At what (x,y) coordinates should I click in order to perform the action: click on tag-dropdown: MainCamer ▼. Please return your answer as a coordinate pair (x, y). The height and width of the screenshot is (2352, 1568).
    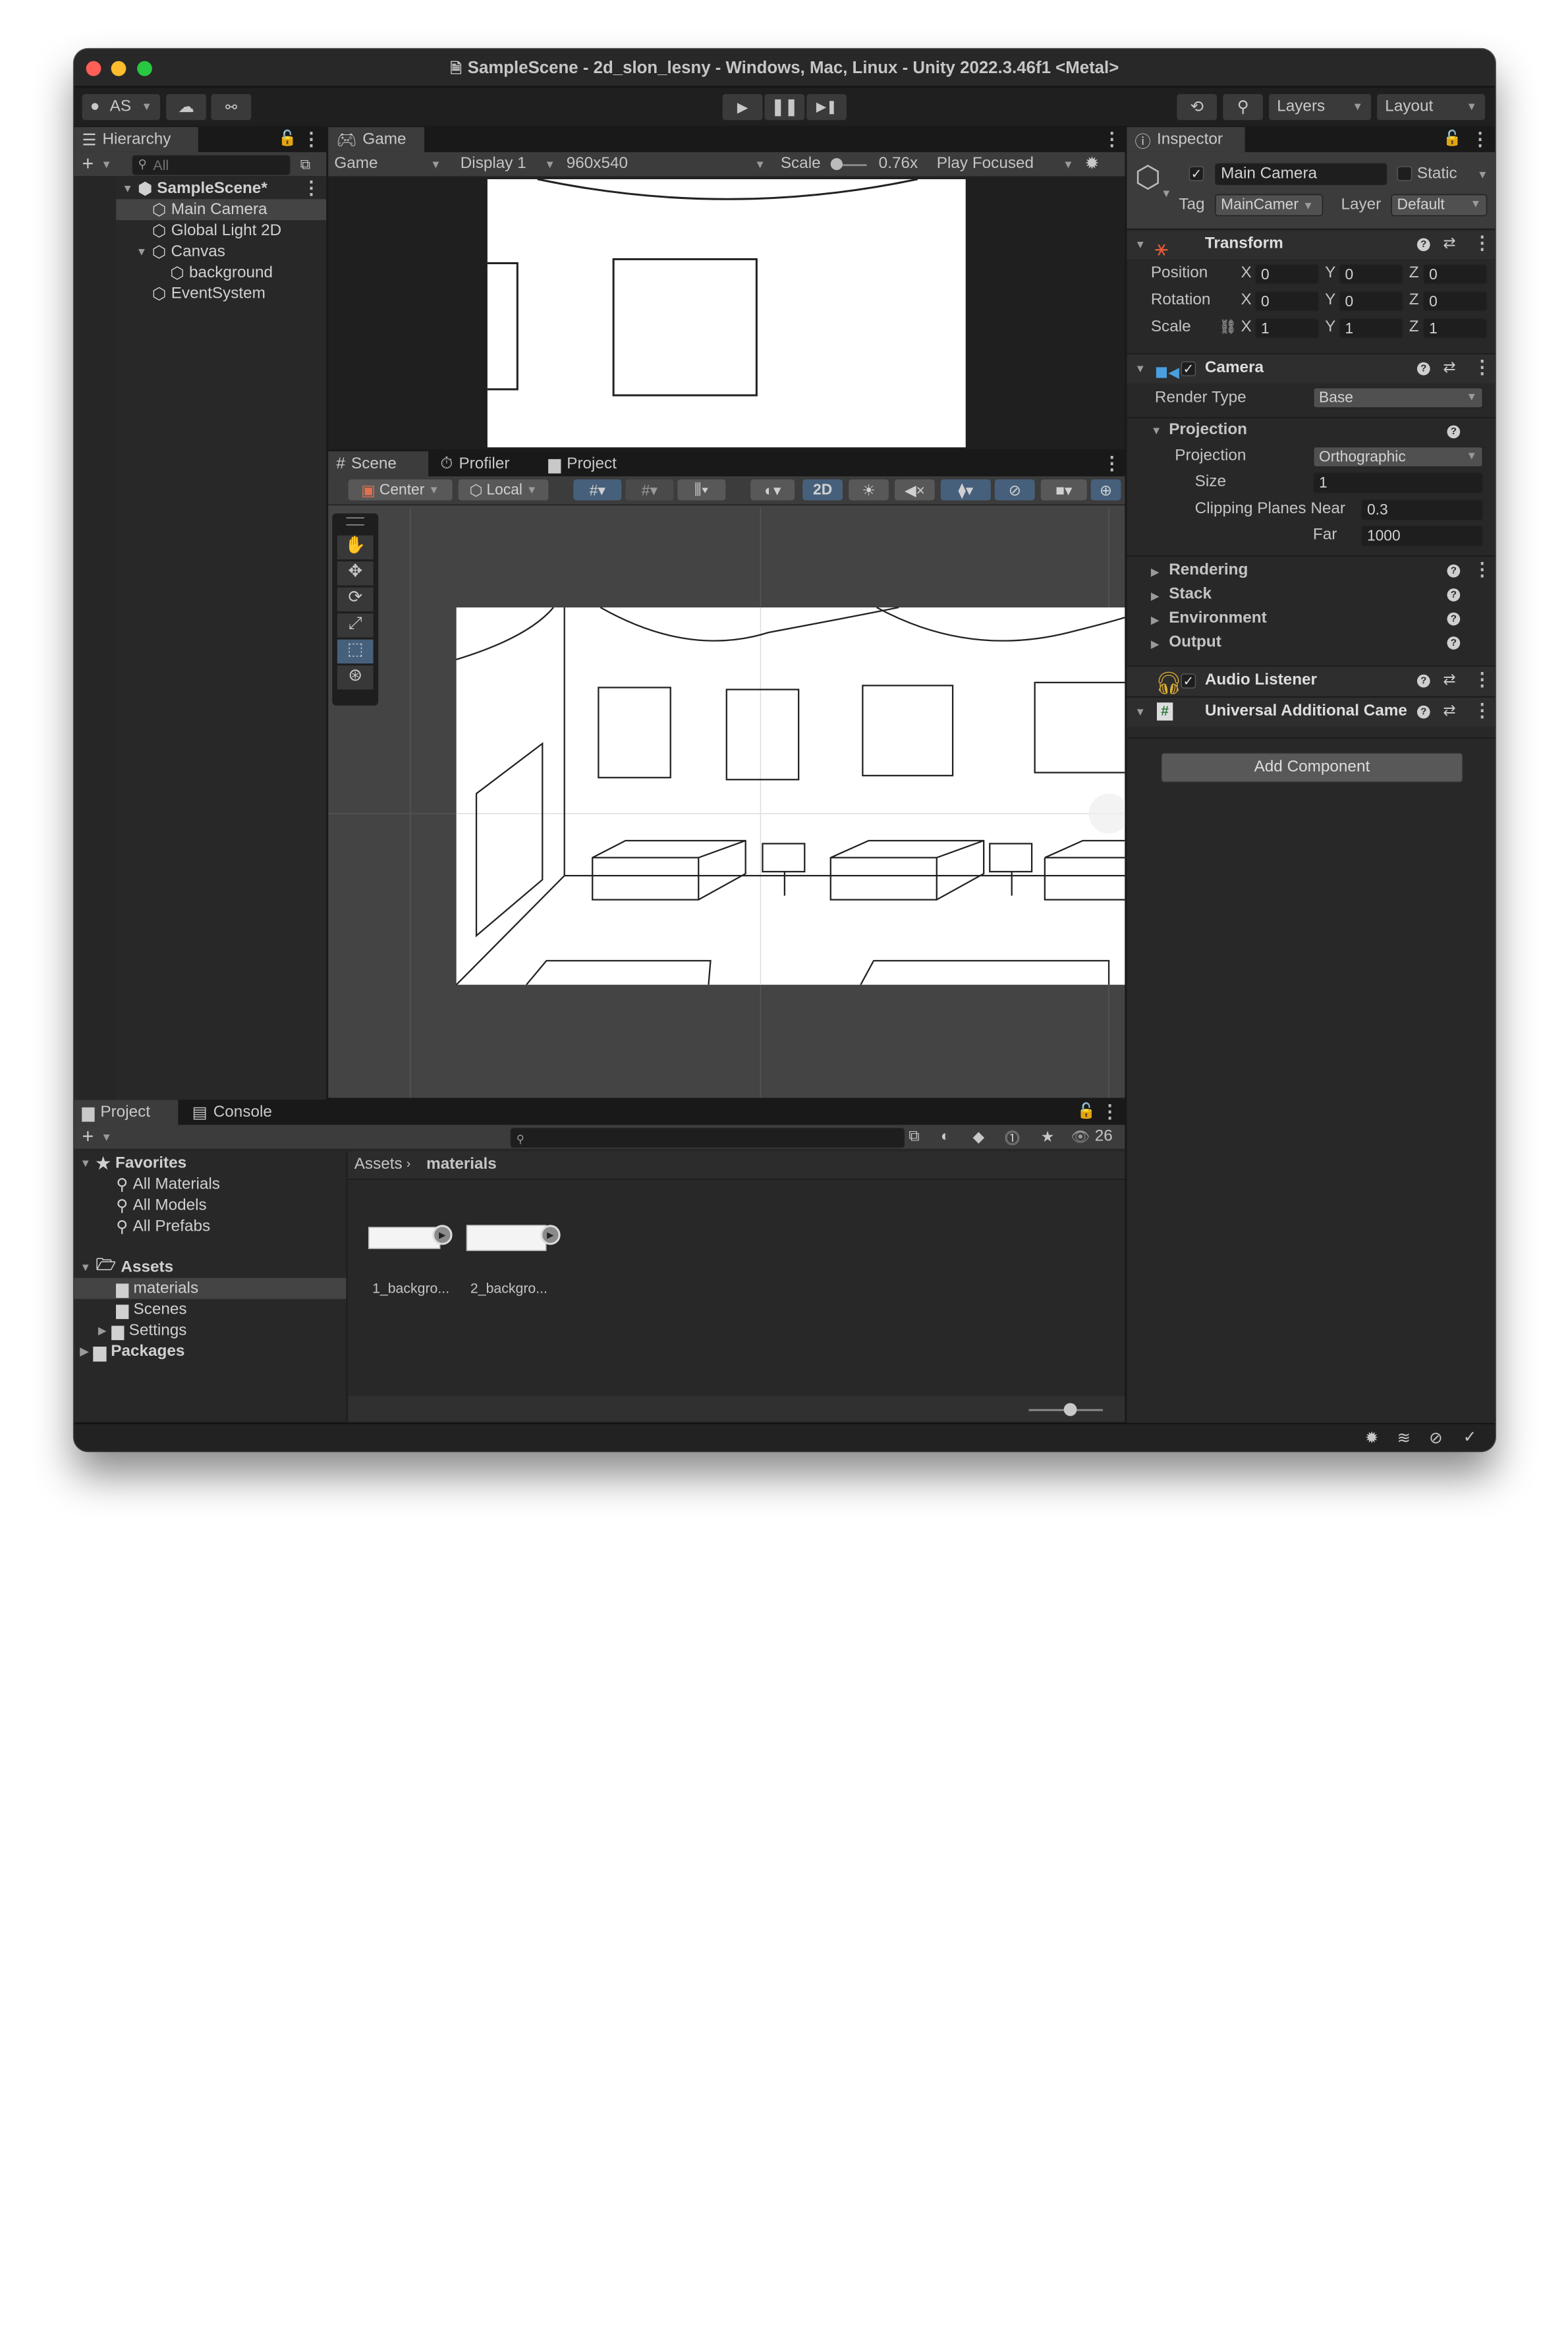
    Looking at the image, I should click on (1269, 205).